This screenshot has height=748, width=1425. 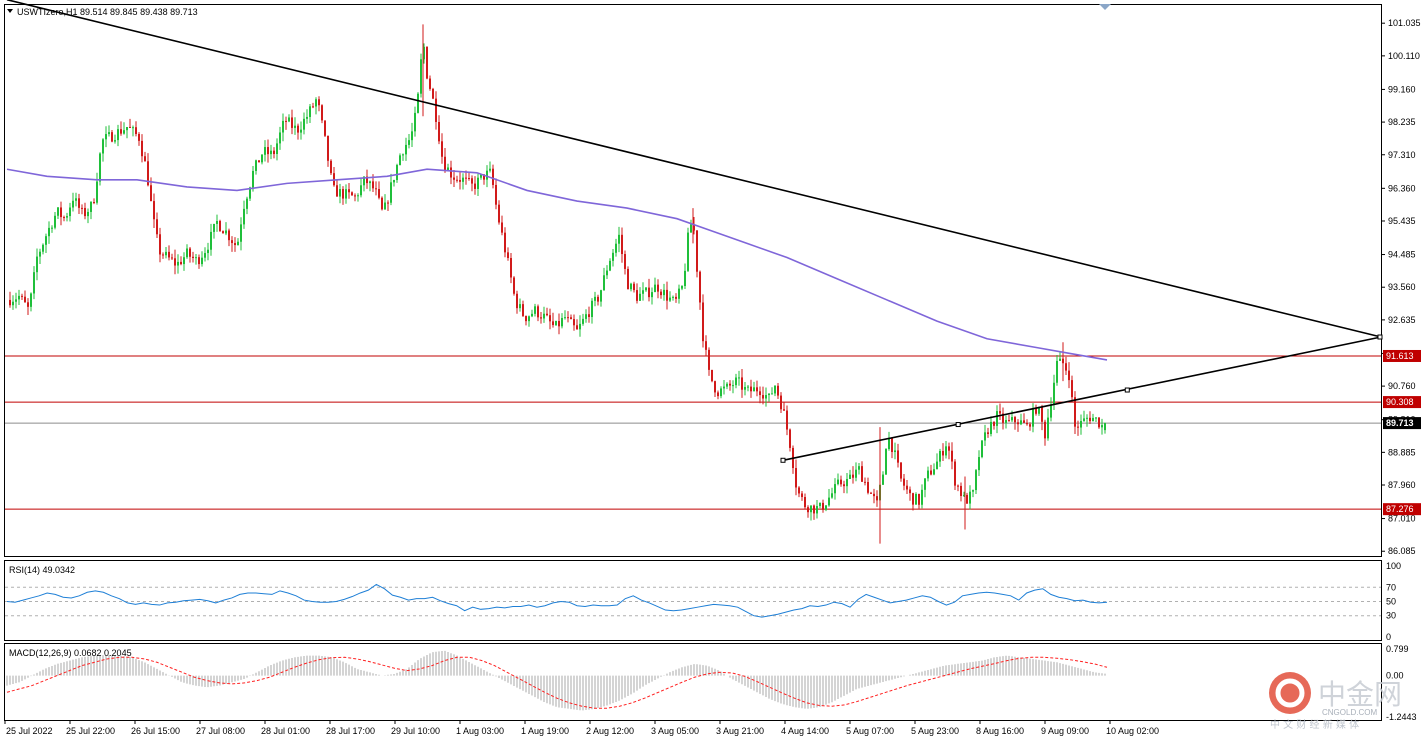 What do you see at coordinates (1400, 423) in the screenshot?
I see `current-price-tag-label: 89.713` at bounding box center [1400, 423].